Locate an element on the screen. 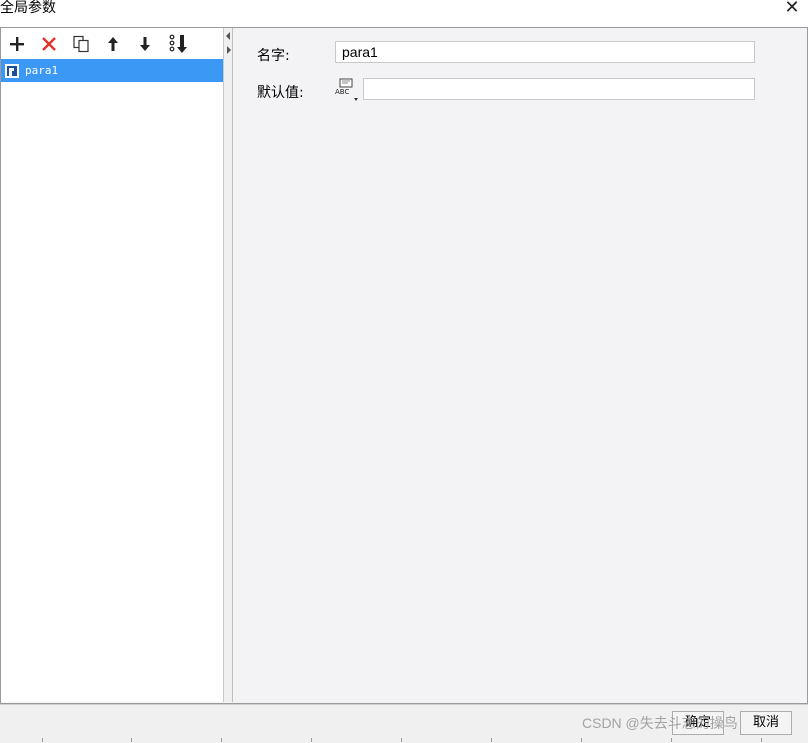 This screenshot has height=743, width=808. name-input: para1 is located at coordinates (545, 52).